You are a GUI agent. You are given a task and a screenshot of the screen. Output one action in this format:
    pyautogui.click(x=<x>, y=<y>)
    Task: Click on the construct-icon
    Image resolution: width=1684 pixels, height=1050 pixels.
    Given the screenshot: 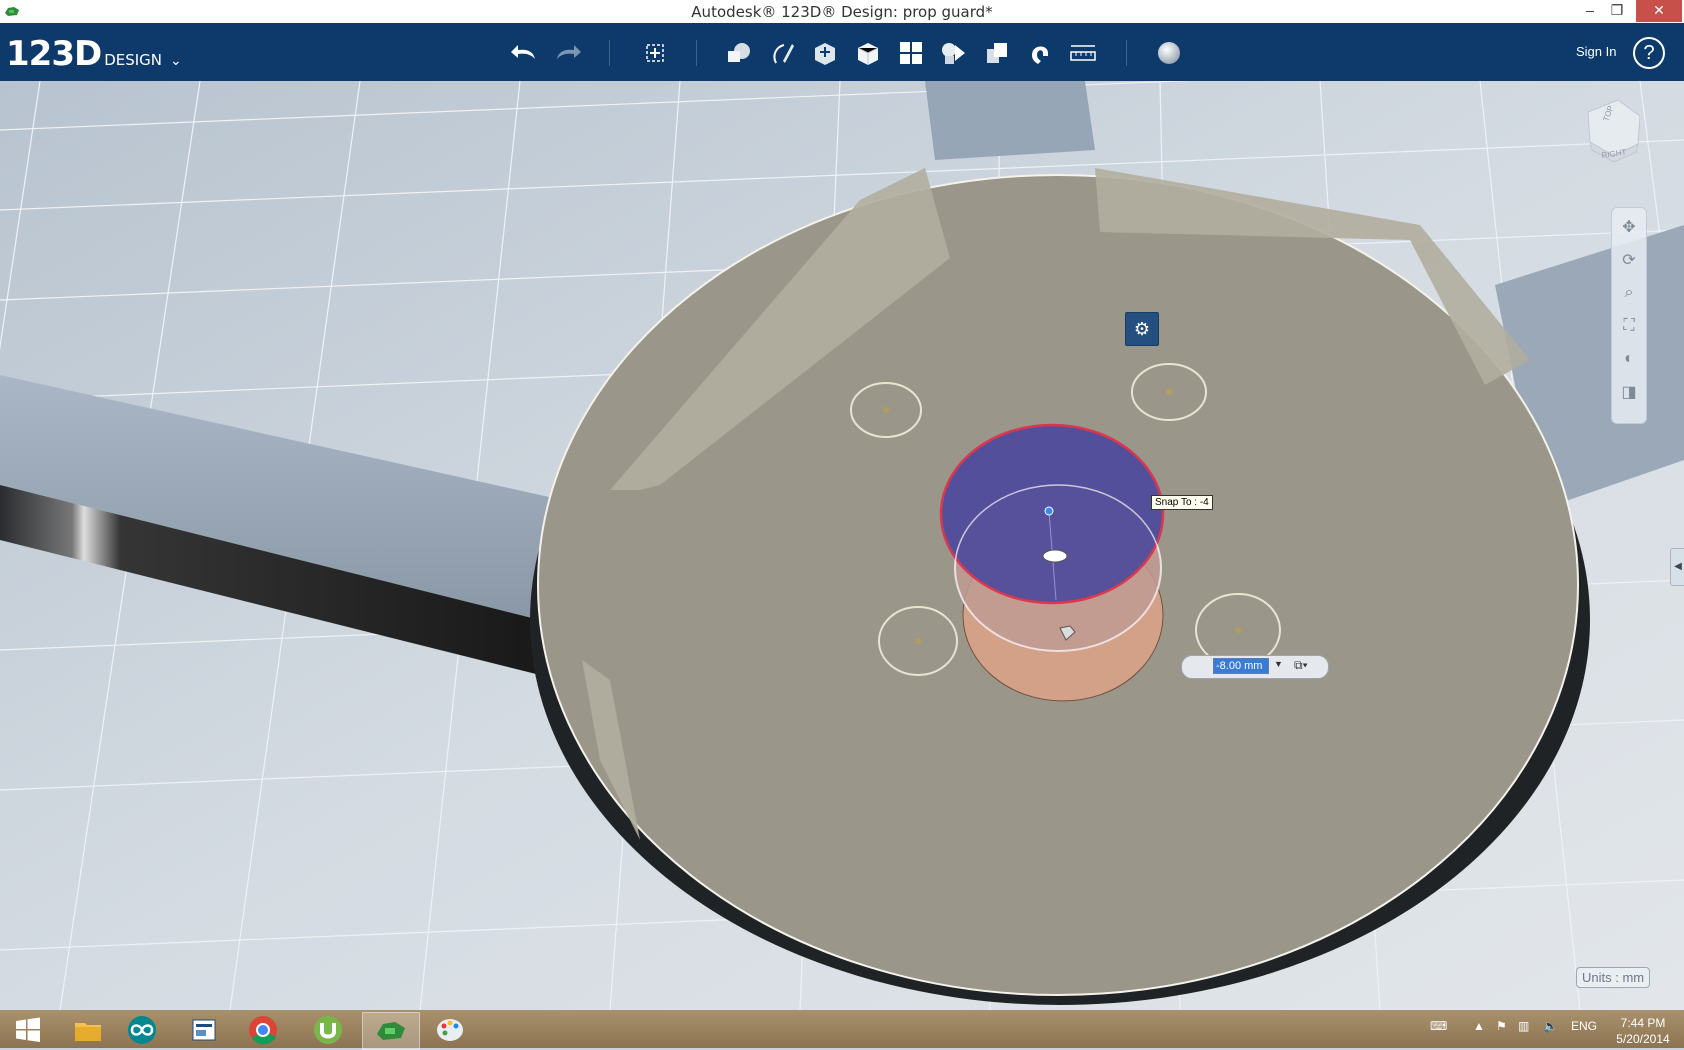 What is the action you would take?
    pyautogui.click(x=825, y=53)
    